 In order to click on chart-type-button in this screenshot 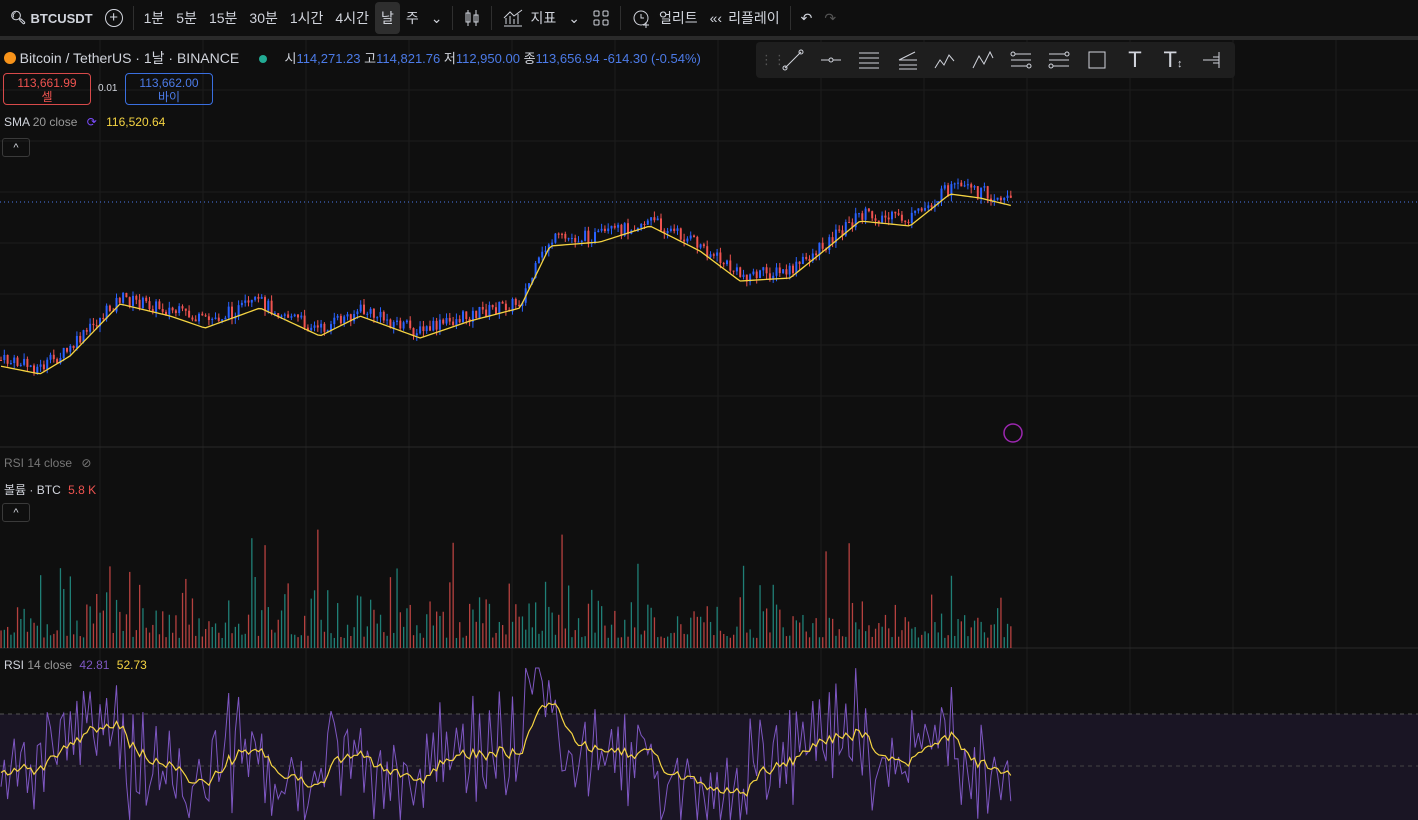, I will do `click(472, 18)`.